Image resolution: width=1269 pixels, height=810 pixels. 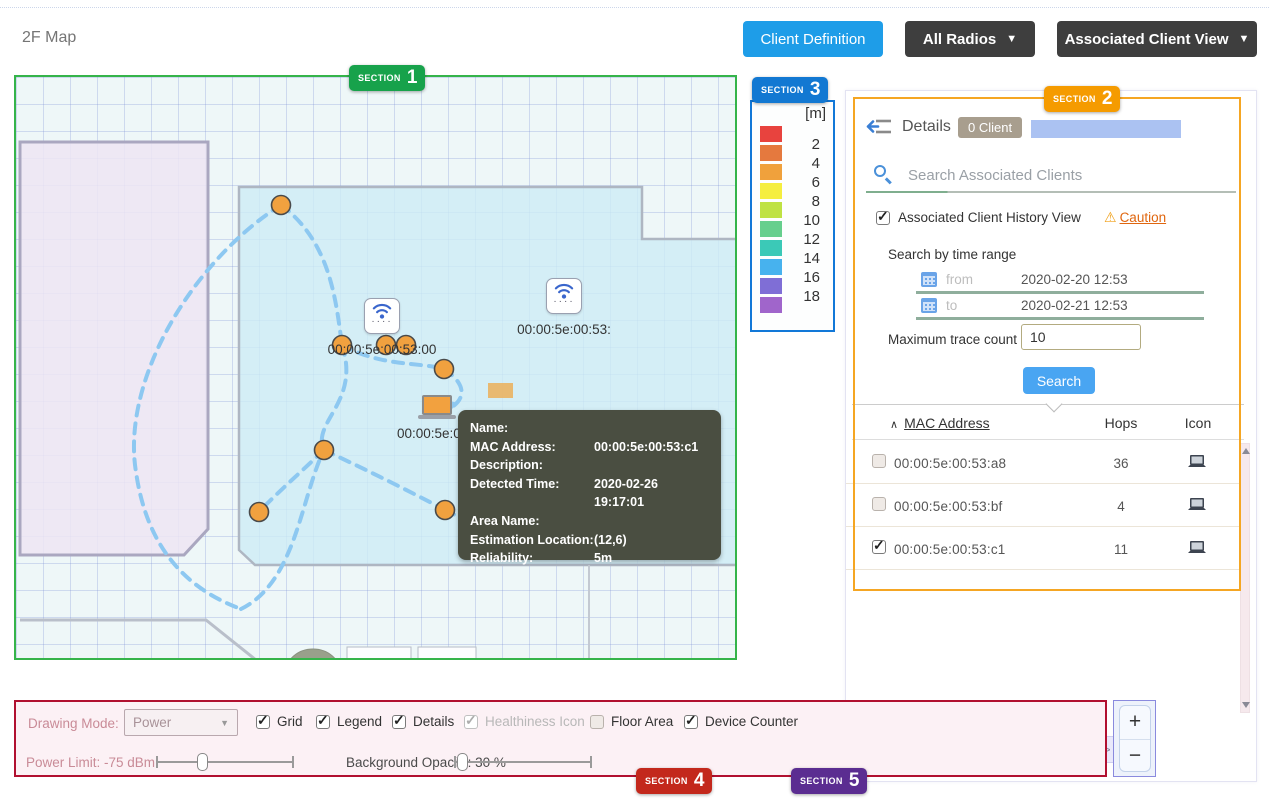 What do you see at coordinates (225, 762) in the screenshot?
I see `power-limit-slider` at bounding box center [225, 762].